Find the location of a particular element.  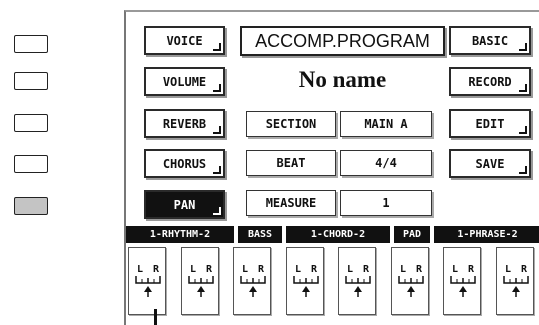

part-label-pad: PAD is located at coordinates (412, 234).